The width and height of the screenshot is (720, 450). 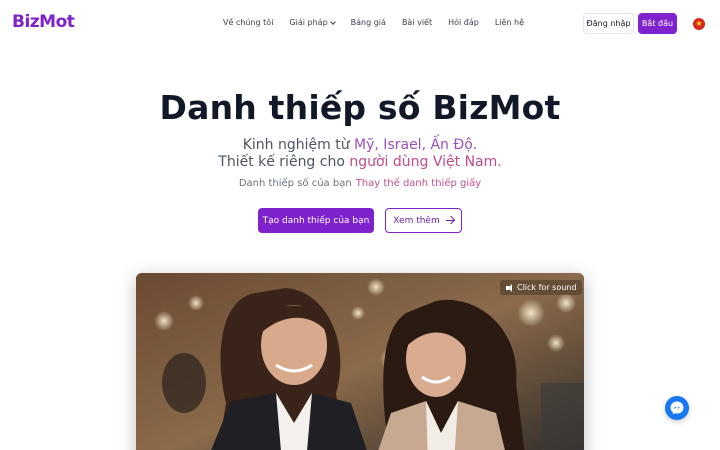 What do you see at coordinates (418, 183) in the screenshot?
I see `tagline-rotating-text: Thay thế danh thiếp giấy` at bounding box center [418, 183].